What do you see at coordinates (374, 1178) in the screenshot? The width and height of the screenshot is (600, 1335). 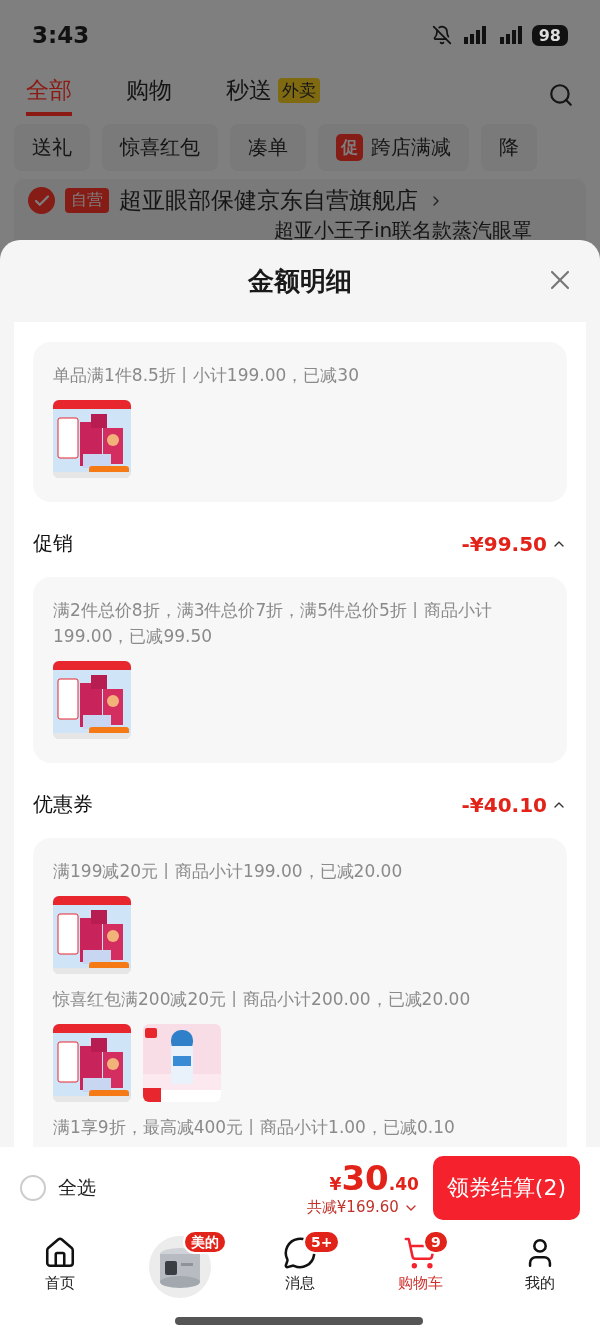 I see `total-price: ¥30.40` at bounding box center [374, 1178].